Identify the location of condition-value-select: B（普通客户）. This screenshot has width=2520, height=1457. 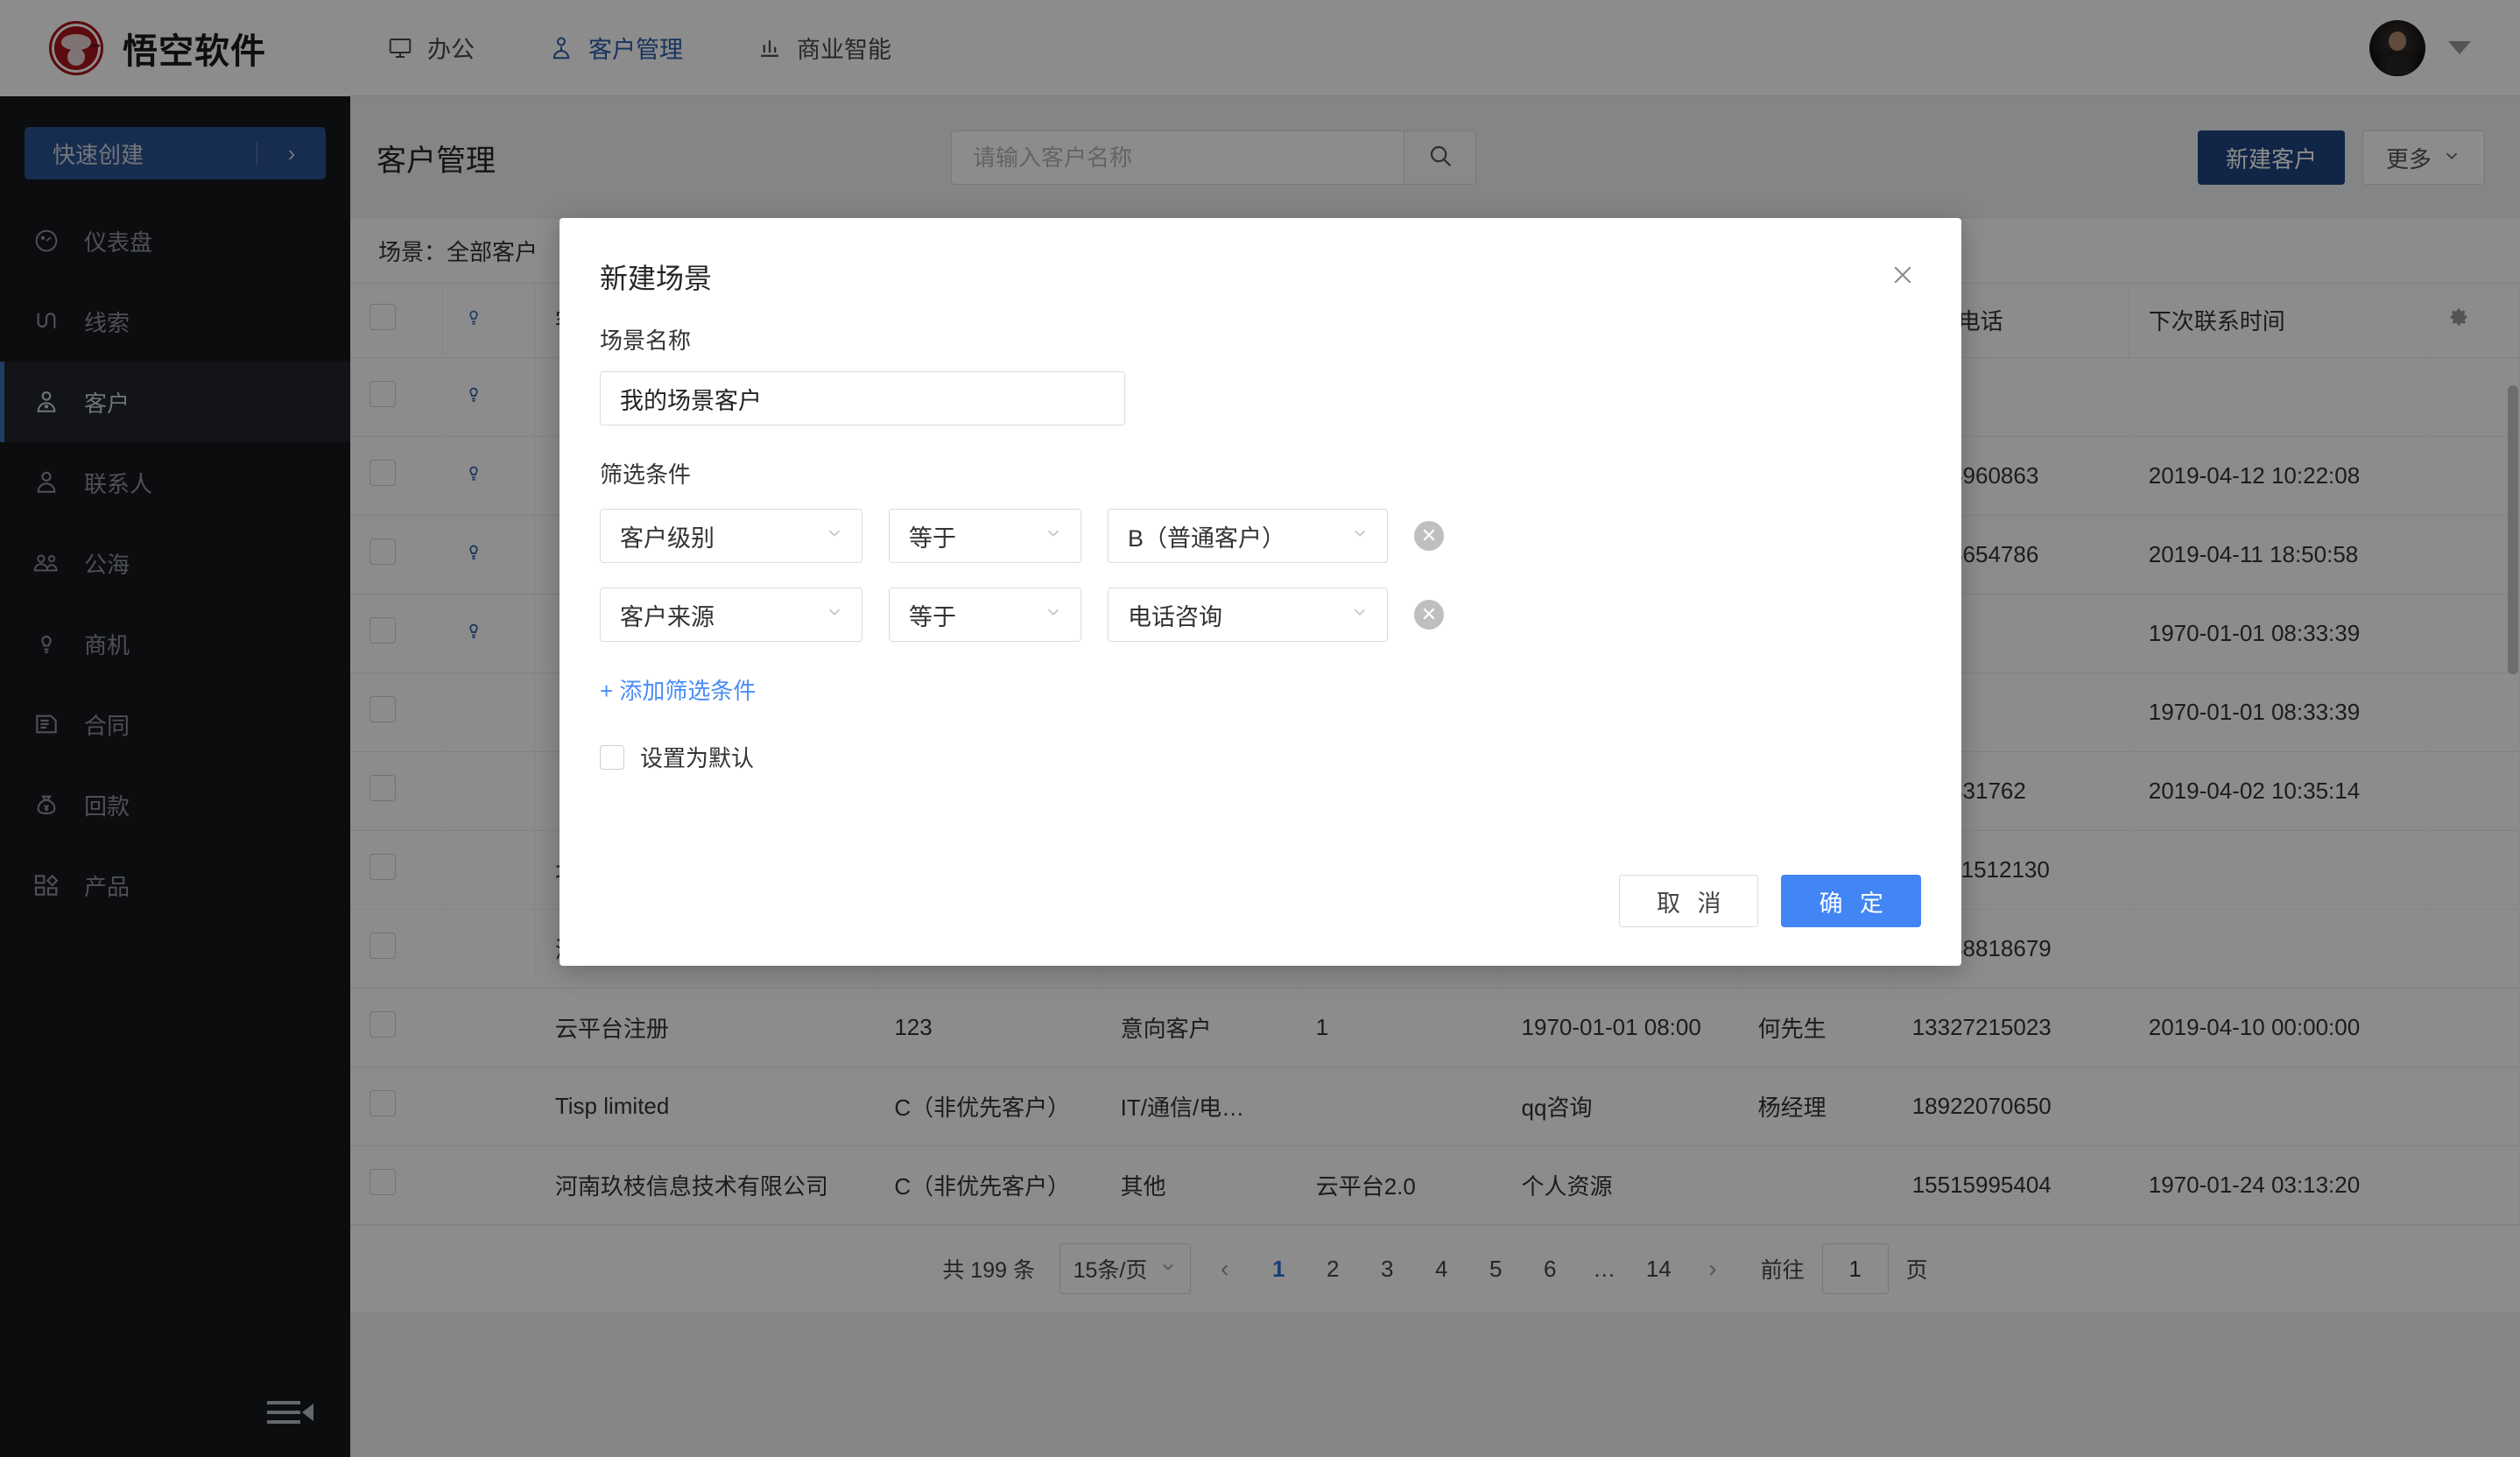
(1248, 536).